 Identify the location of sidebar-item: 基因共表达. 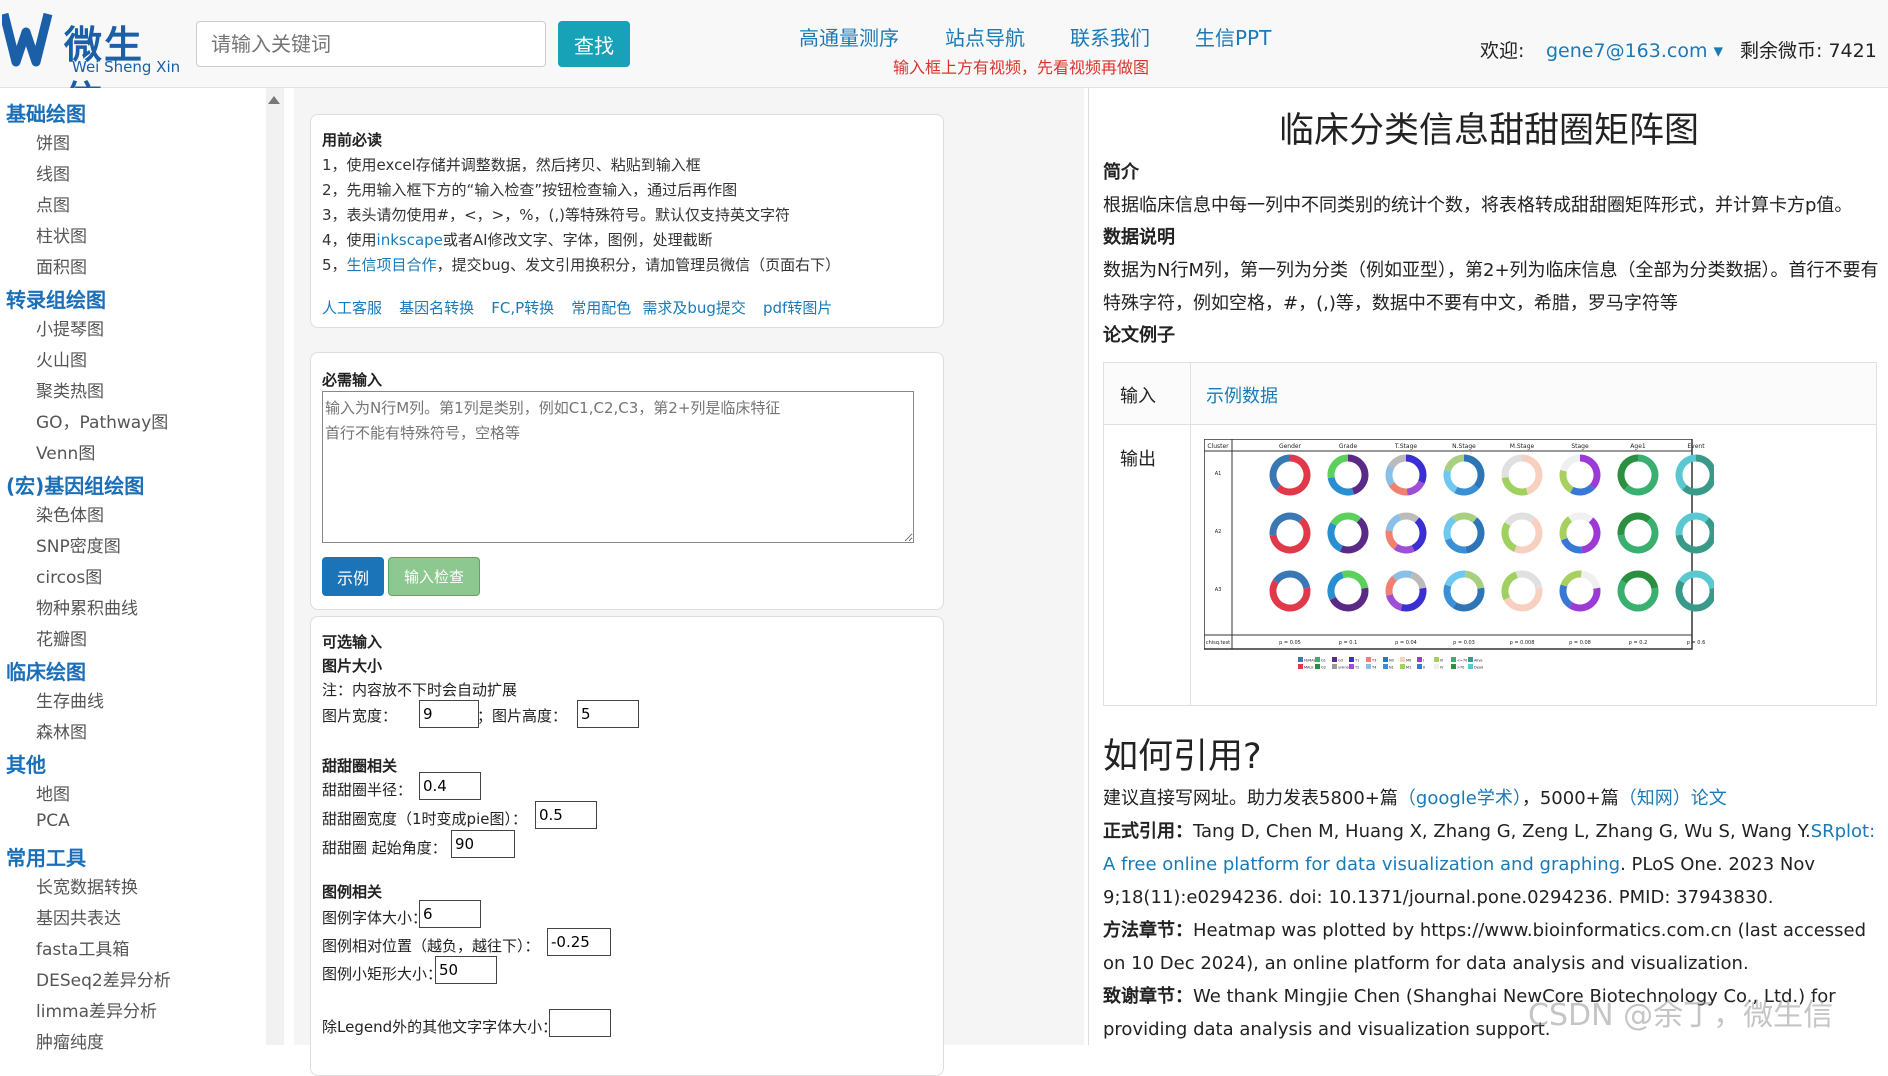
(78, 916).